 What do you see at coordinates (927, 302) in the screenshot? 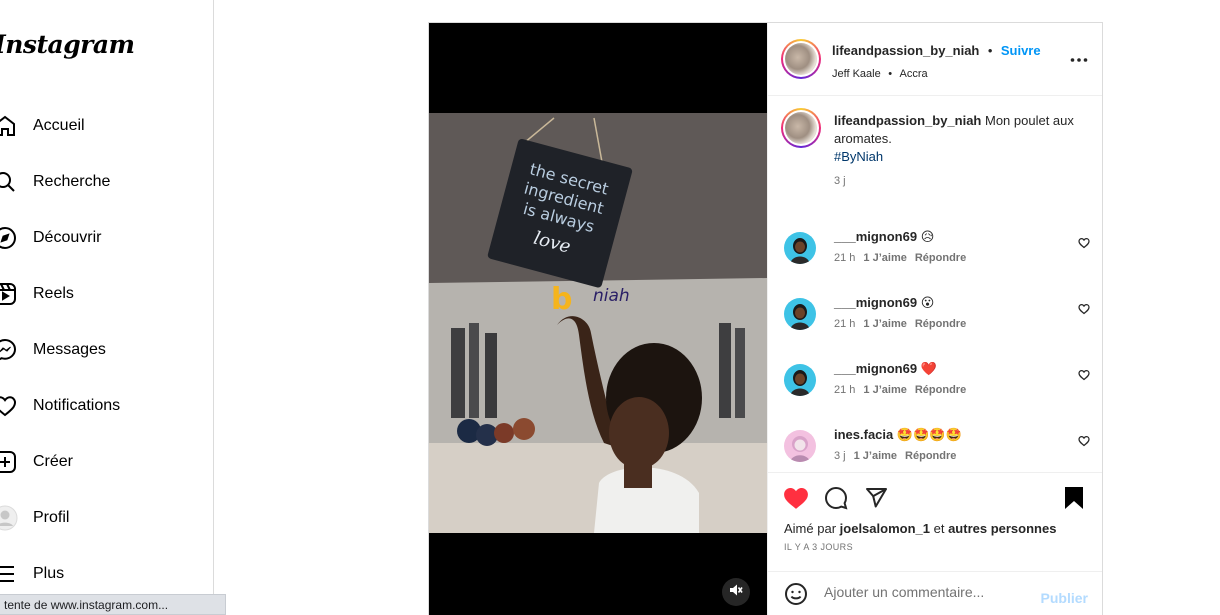
I see `comment-text: 😮` at bounding box center [927, 302].